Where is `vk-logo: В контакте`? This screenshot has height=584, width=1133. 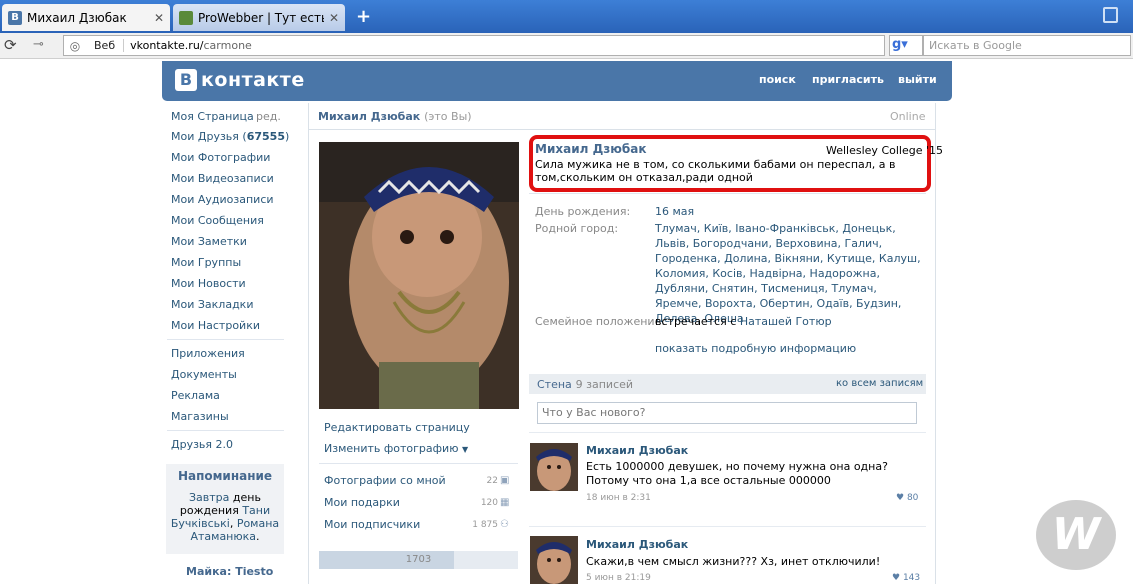 vk-logo: В контакте is located at coordinates (240, 80).